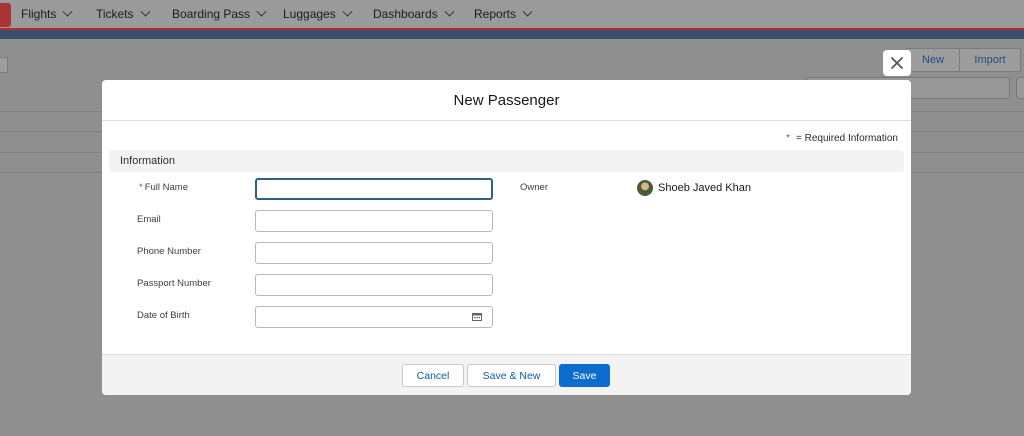 The width and height of the screenshot is (1024, 436). I want to click on owner-value: Shoeb Javed Khan, so click(694, 188).